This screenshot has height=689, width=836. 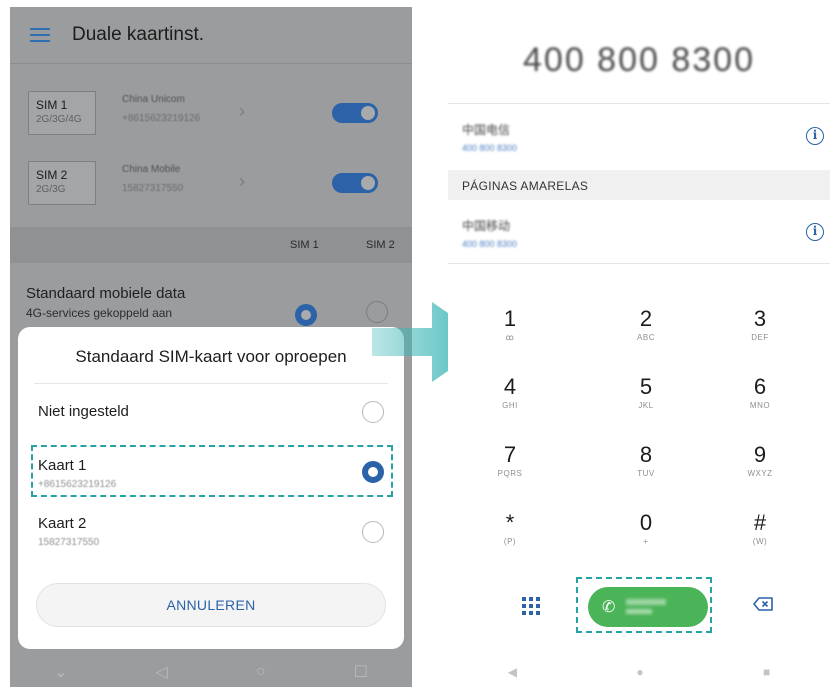 I want to click on dialpad-icon, so click(x=531, y=606).